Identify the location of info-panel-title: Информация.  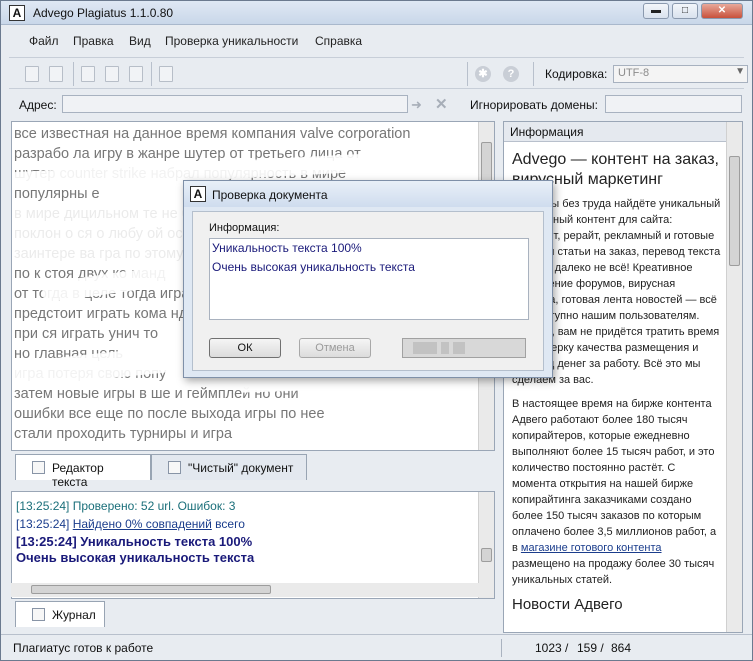
(547, 132).